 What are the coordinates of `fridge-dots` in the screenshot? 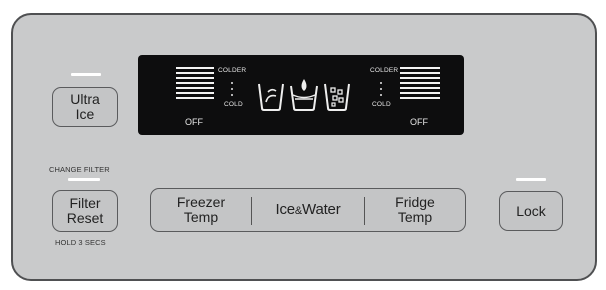 It's located at (381, 91).